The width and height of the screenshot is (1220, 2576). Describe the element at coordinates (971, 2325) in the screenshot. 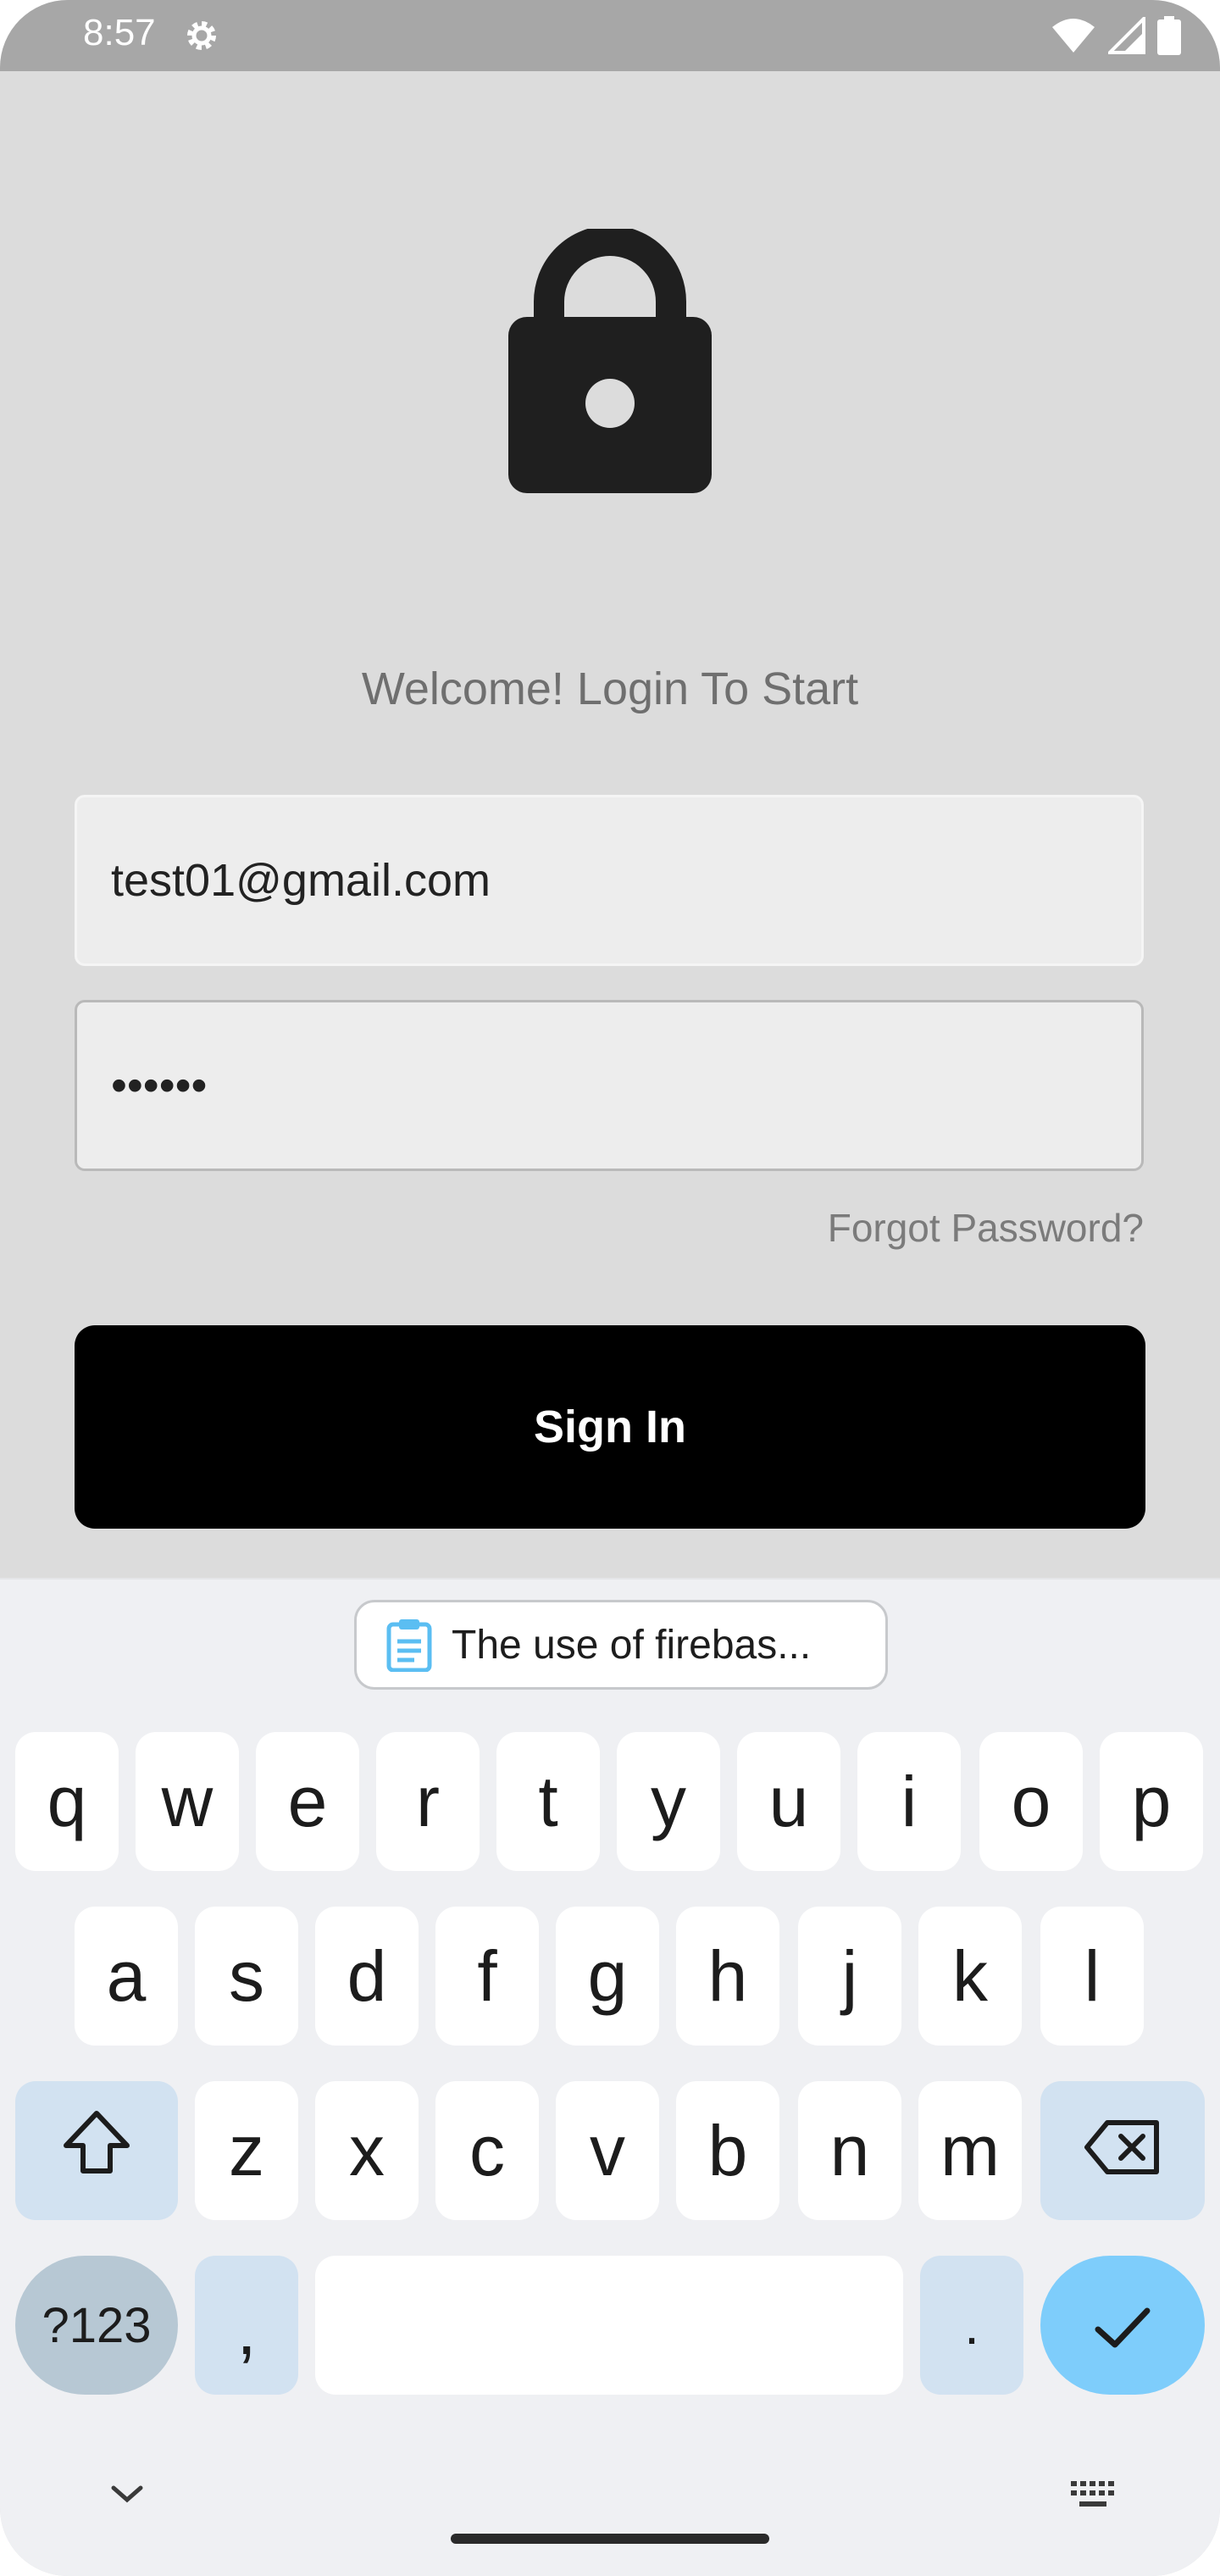

I see `period-key: .` at that location.